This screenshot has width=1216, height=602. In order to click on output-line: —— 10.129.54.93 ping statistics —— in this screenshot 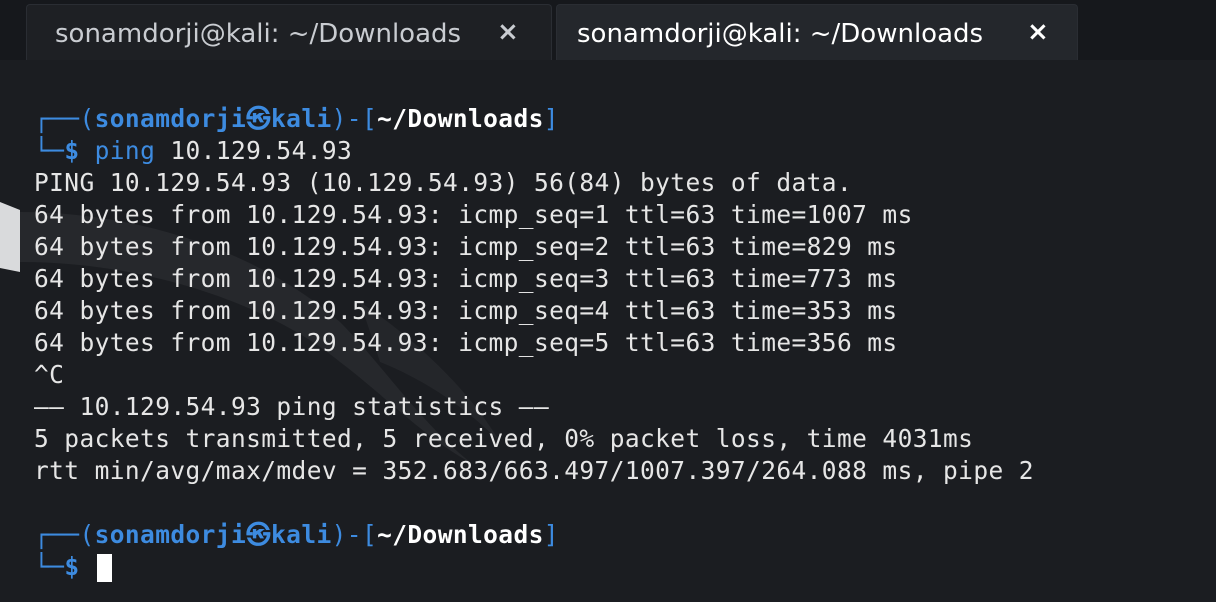, I will do `click(292, 406)`.